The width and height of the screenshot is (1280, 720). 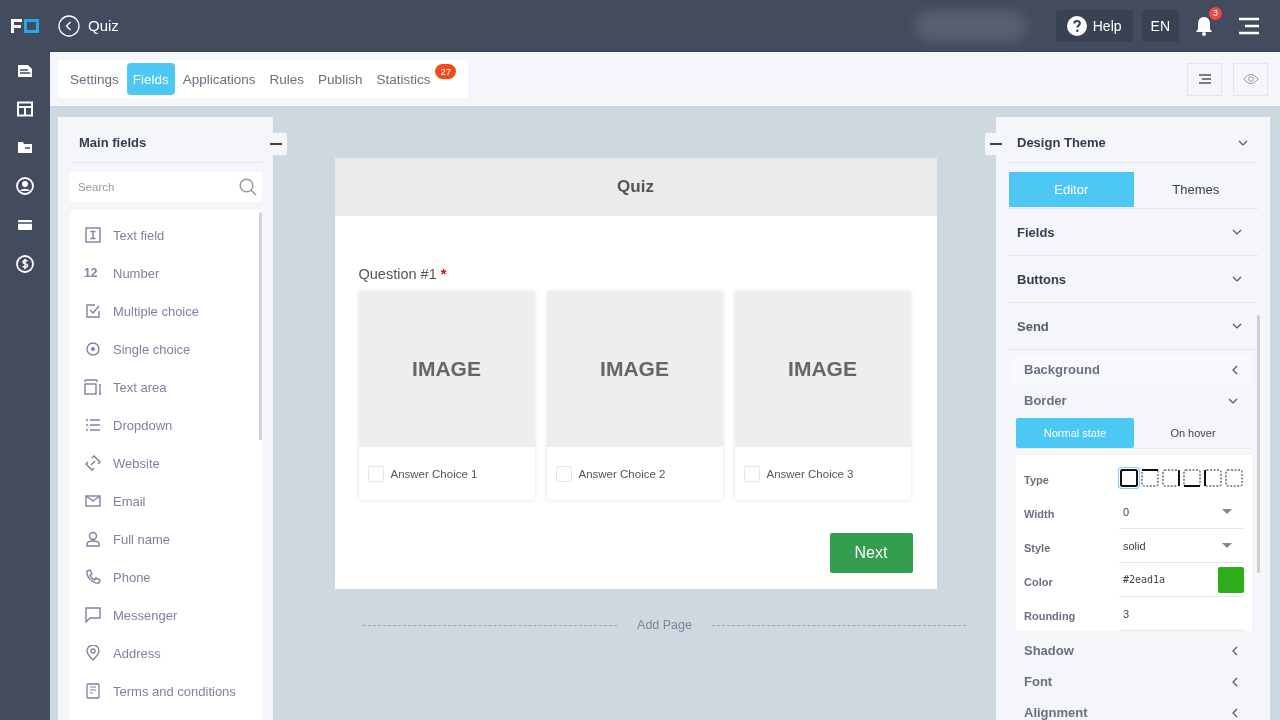 What do you see at coordinates (871, 553) in the screenshot?
I see `next-button: Next` at bounding box center [871, 553].